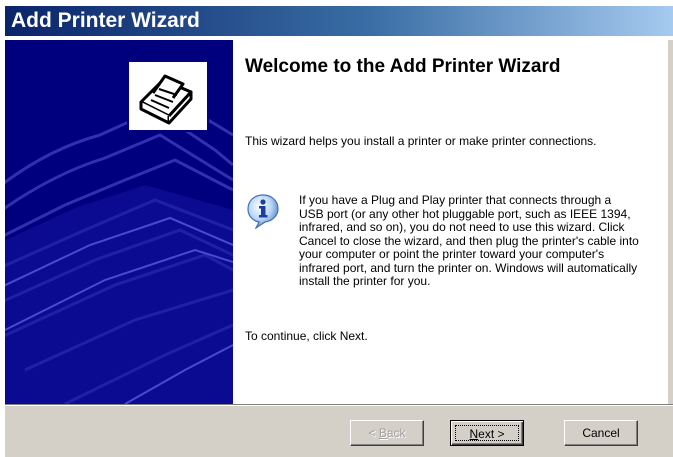 Image resolution: width=673 pixels, height=457 pixels. Describe the element at coordinates (263, 211) in the screenshot. I see `info-icon` at that location.